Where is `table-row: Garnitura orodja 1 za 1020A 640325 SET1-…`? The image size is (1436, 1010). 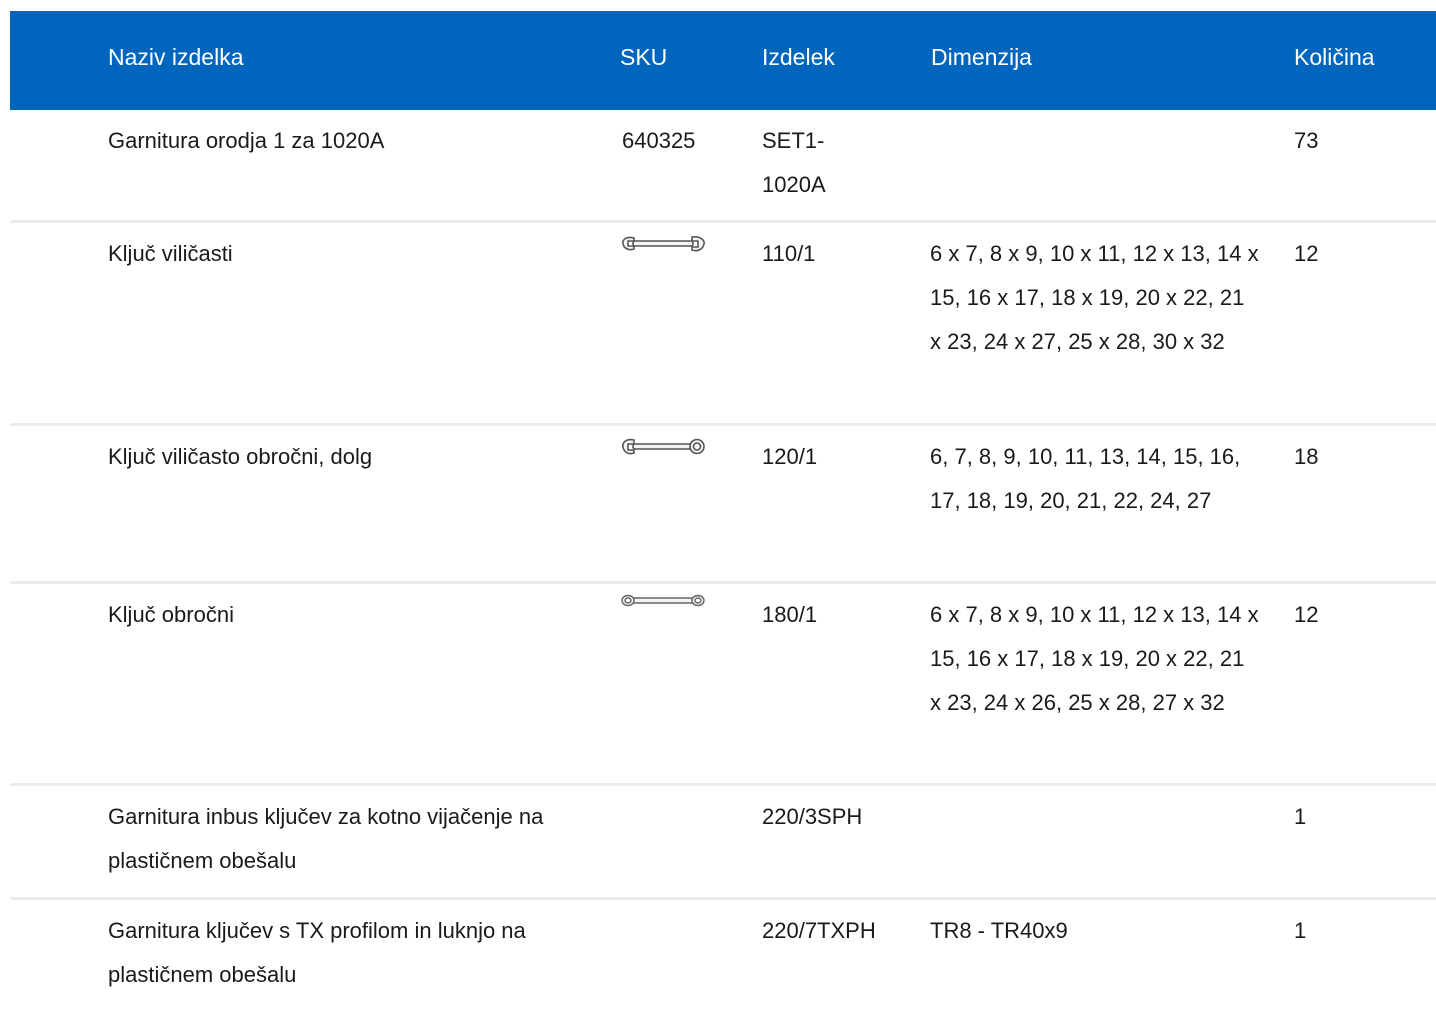 table-row: Garnitura orodja 1 za 1020A 640325 SET1-… is located at coordinates (723, 166).